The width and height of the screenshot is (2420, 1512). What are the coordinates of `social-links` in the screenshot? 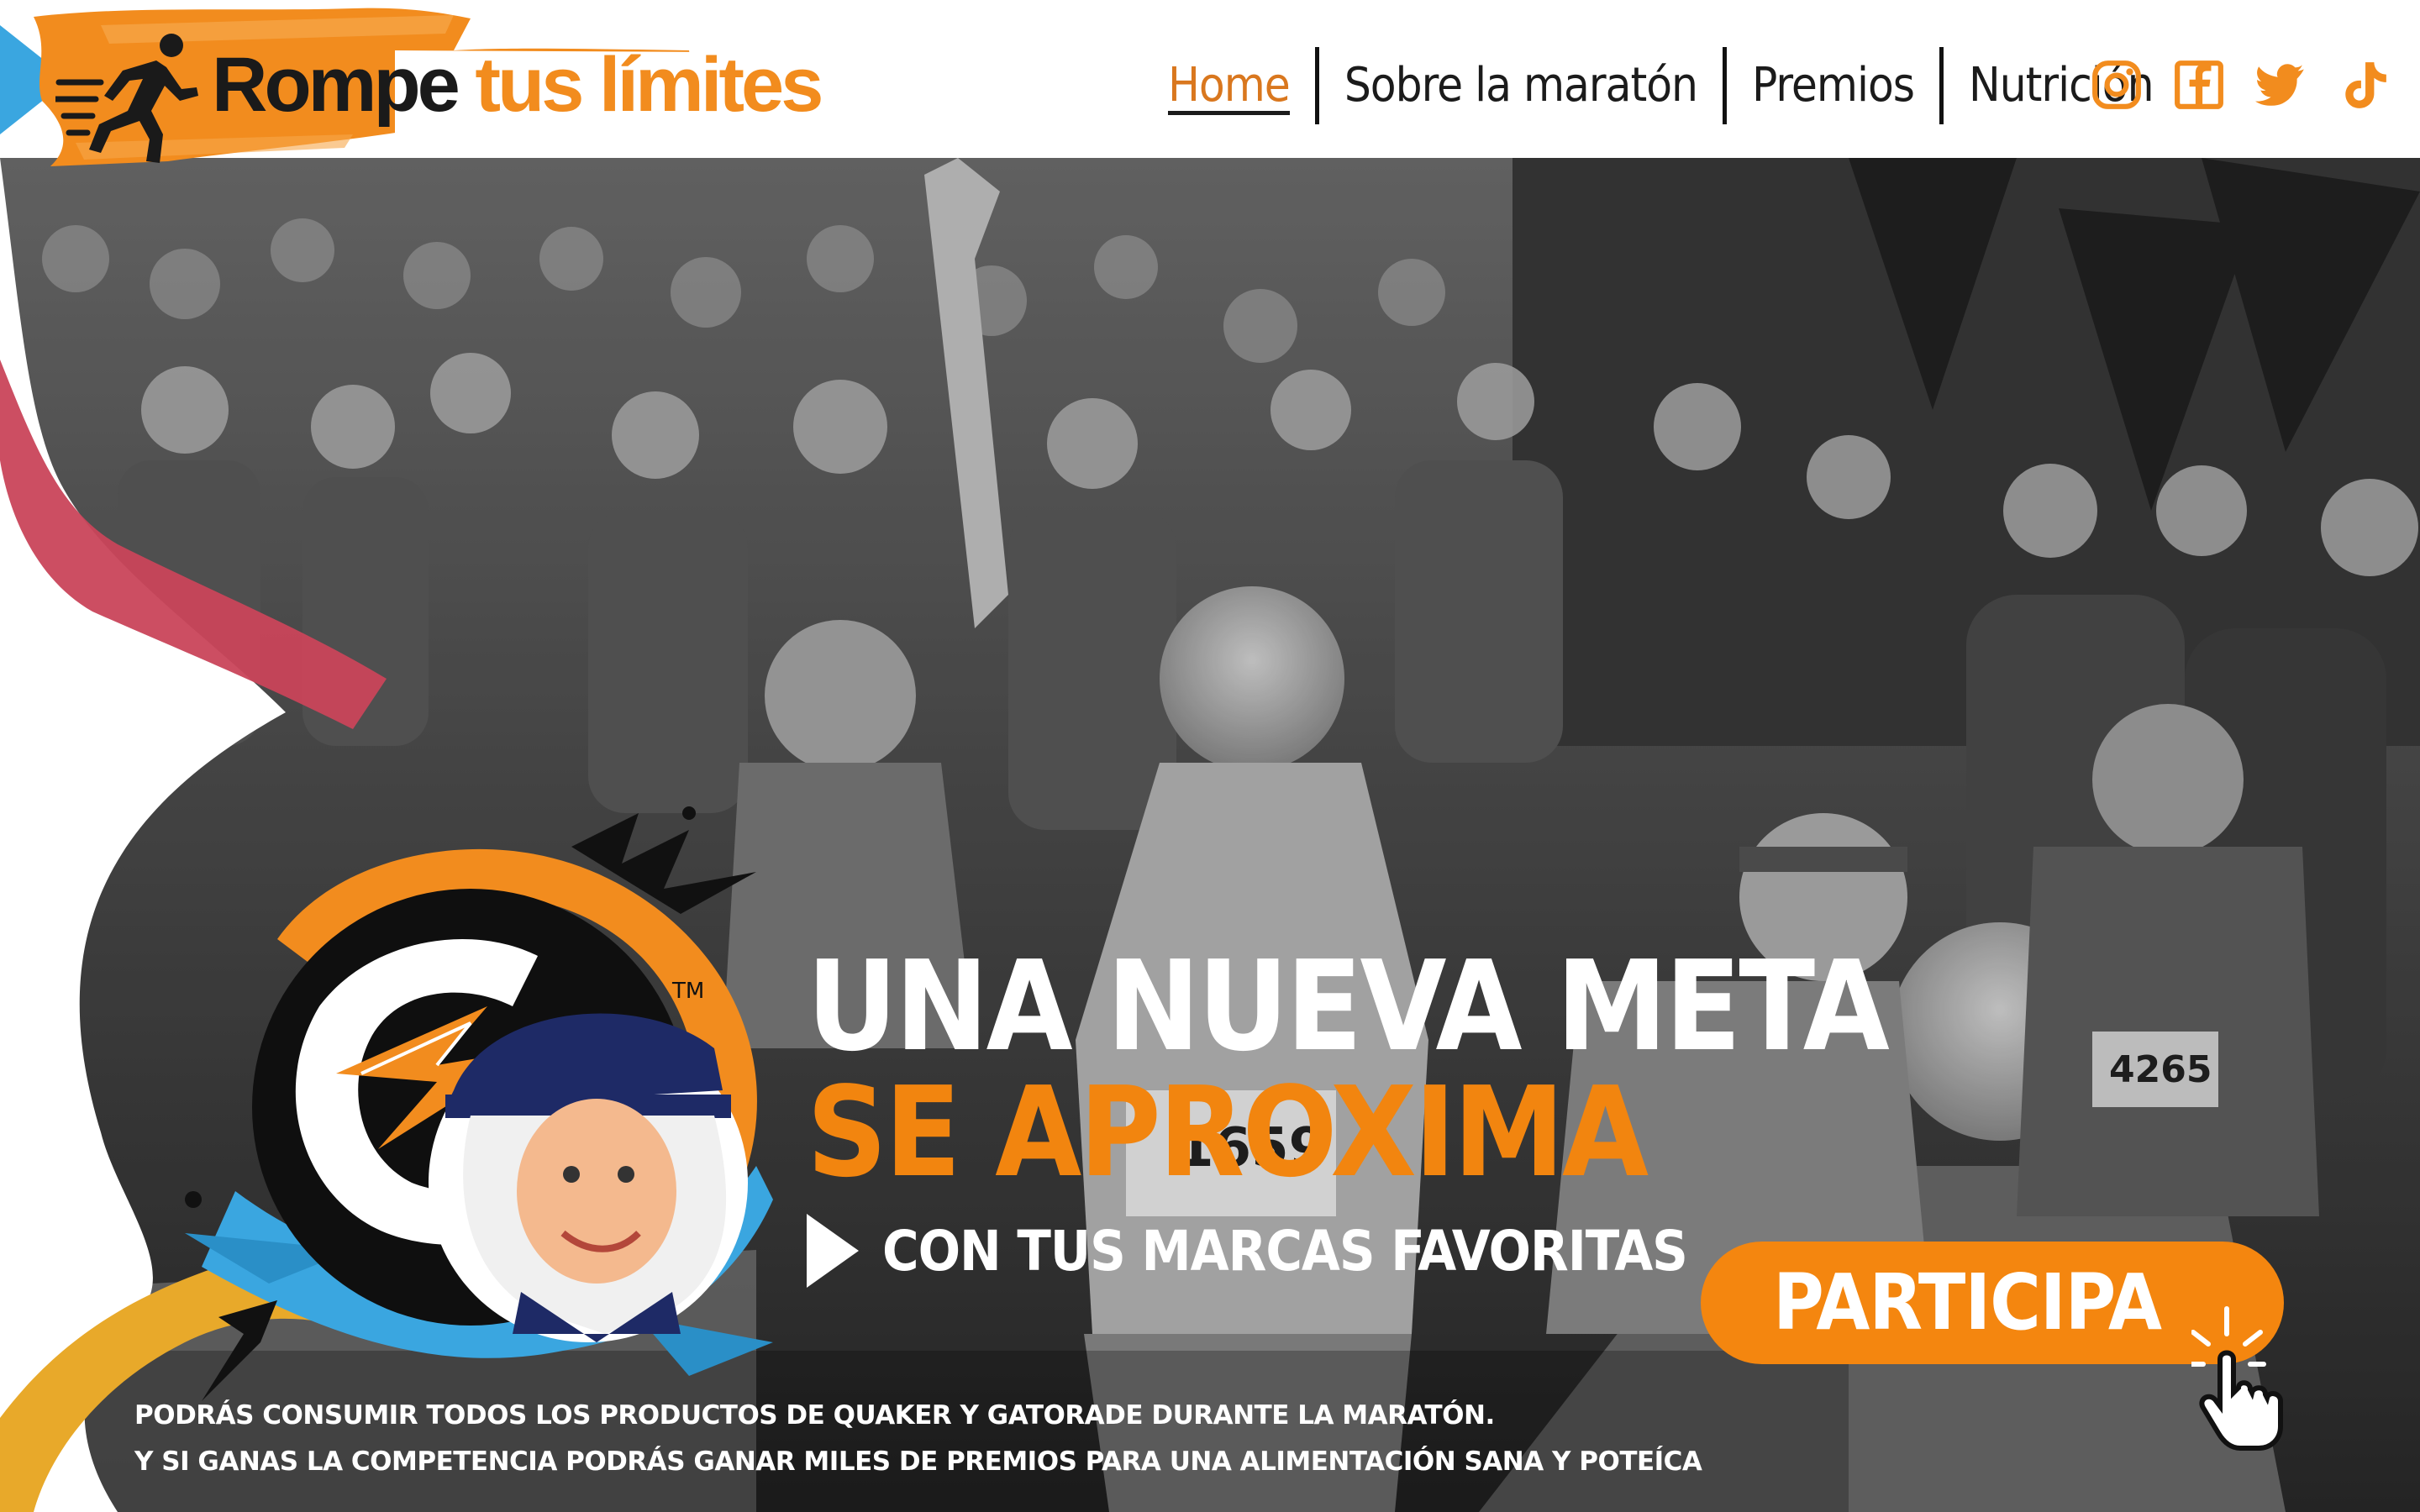 It's located at (2255, 85).